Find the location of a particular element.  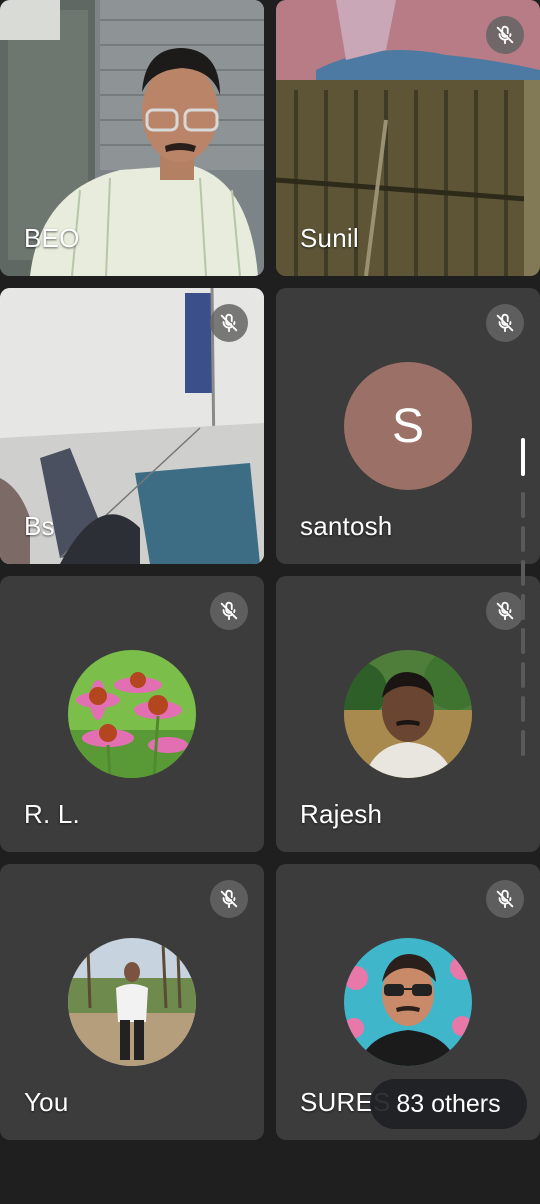

participant-tile-sunil: Sunil is located at coordinates (408, 138).